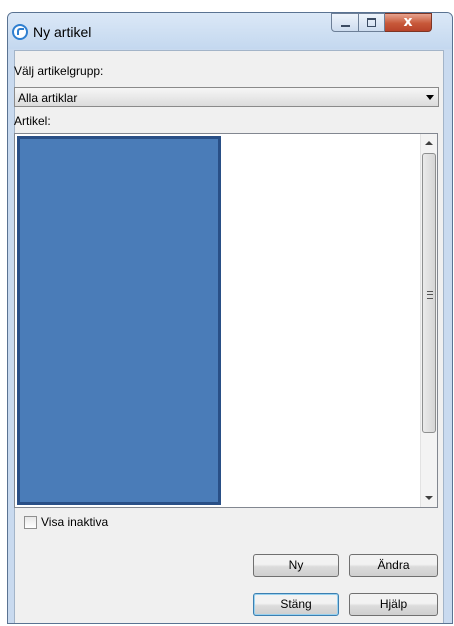  What do you see at coordinates (20, 32) in the screenshot?
I see `app-logo-icon` at bounding box center [20, 32].